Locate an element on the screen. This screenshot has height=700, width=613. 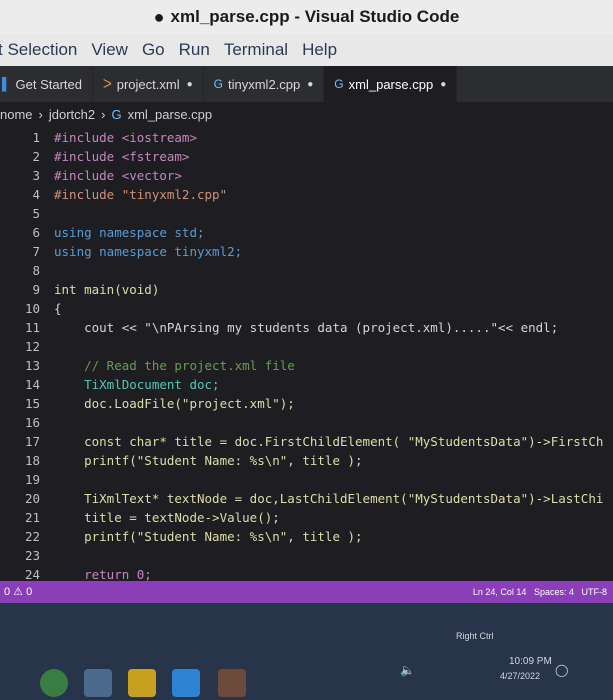
encoding-setting: UTF-8 is located at coordinates (595, 592).